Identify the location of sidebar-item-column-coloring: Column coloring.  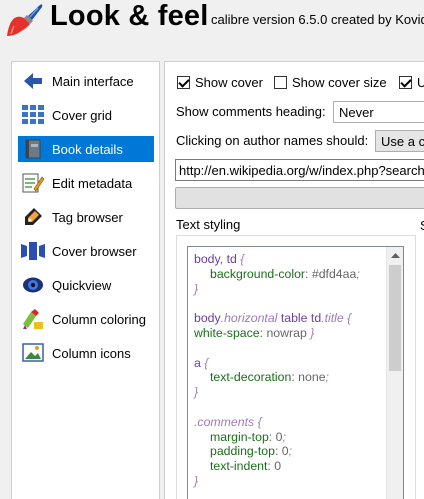
(86, 319).